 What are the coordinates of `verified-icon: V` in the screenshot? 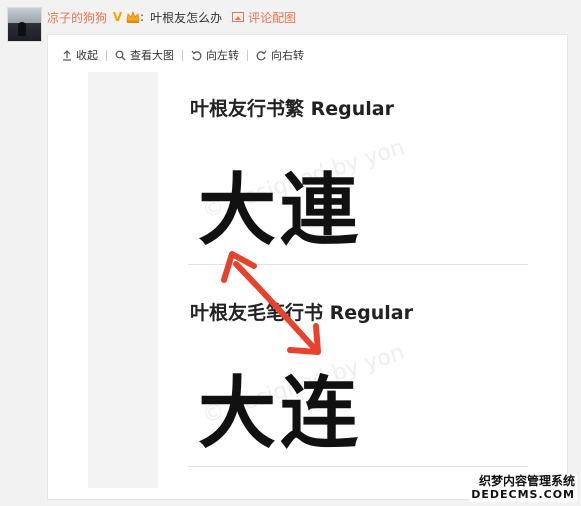 It's located at (117, 17).